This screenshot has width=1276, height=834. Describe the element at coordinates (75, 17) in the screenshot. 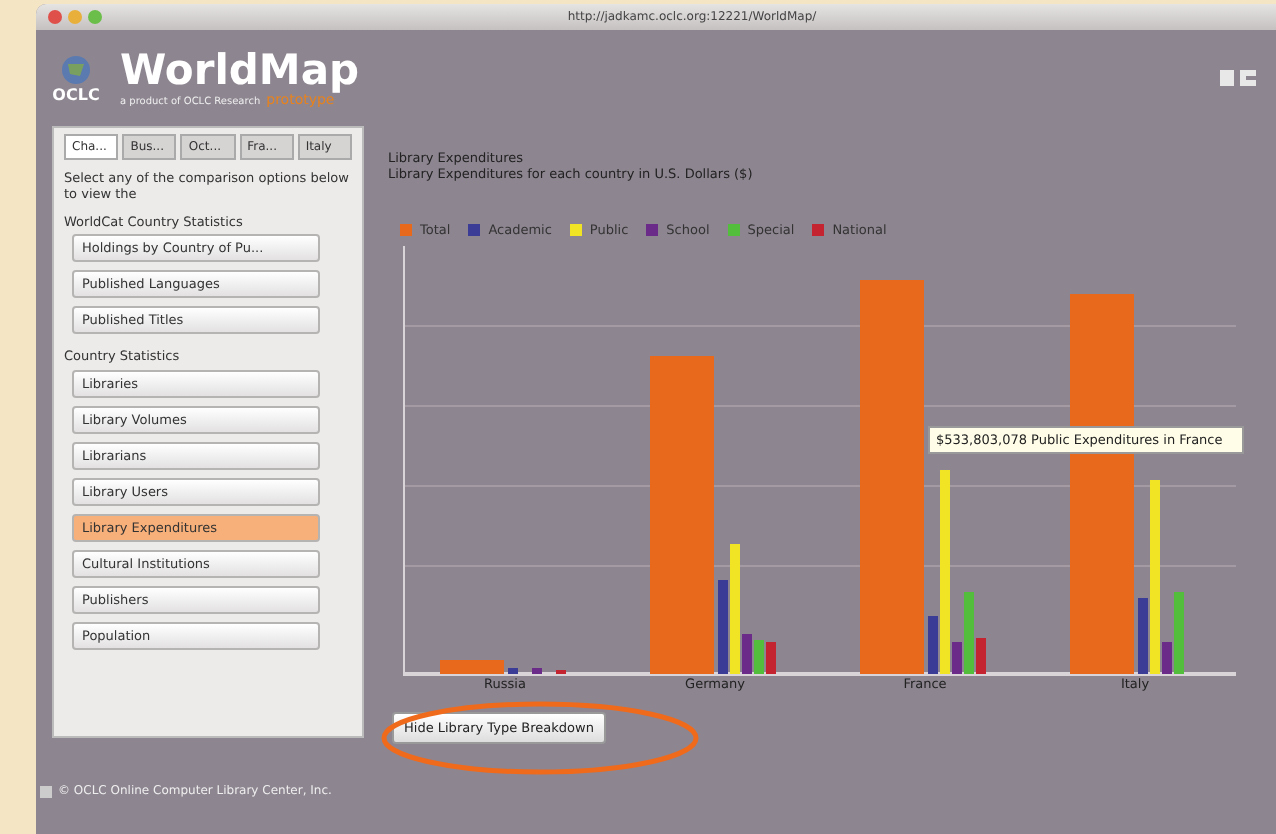

I see `minimize-button` at that location.